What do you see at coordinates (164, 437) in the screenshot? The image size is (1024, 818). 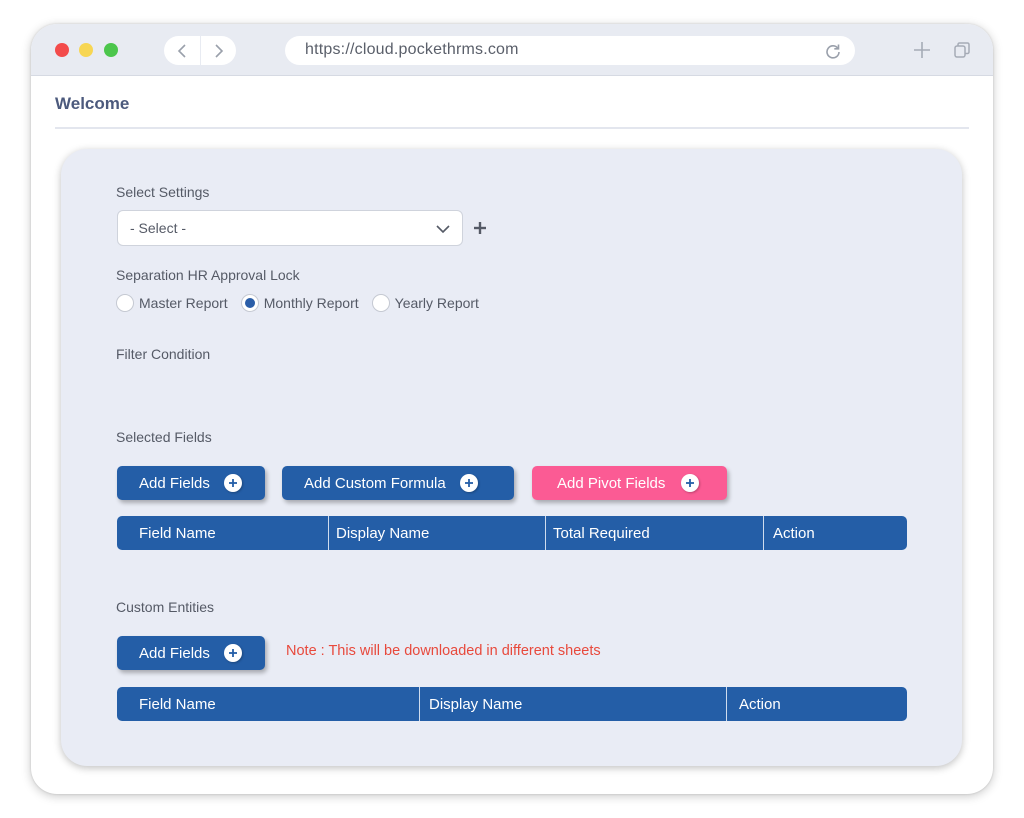 I see `selected-fields-label: Selected Fields` at bounding box center [164, 437].